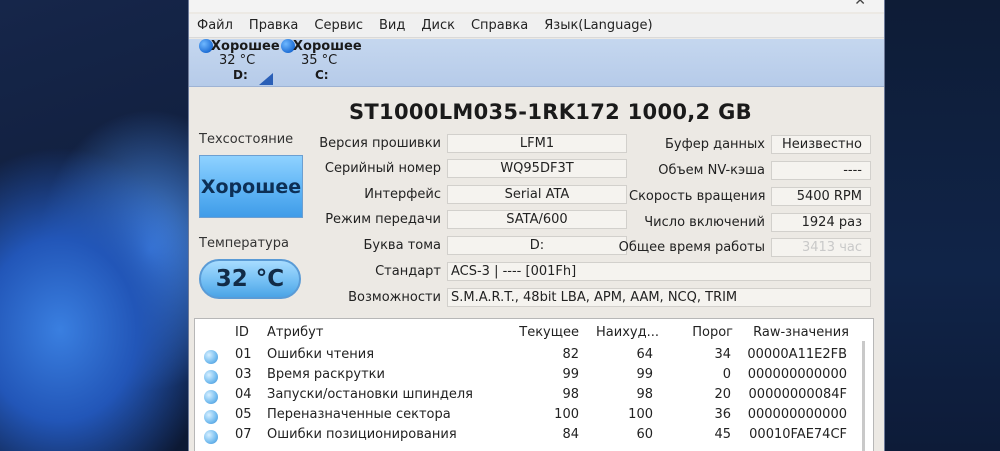  Describe the element at coordinates (537, 245) in the screenshot. I see `volume-letter-value: D:` at that location.